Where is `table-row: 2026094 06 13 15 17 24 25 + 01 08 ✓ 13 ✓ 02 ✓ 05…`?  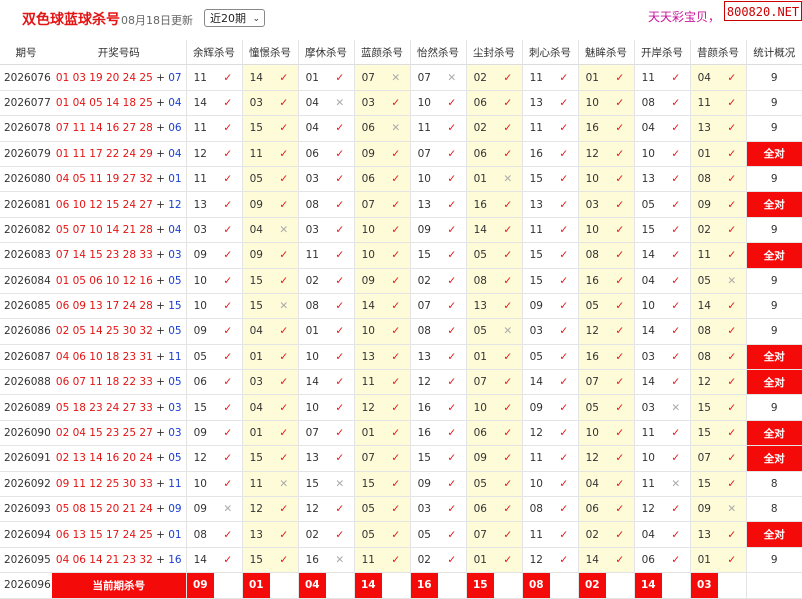 table-row: 2026094 06 13 15 17 24 25 + 01 08 ✓ 13 ✓ 02 ✓ 05… is located at coordinates (401, 534).